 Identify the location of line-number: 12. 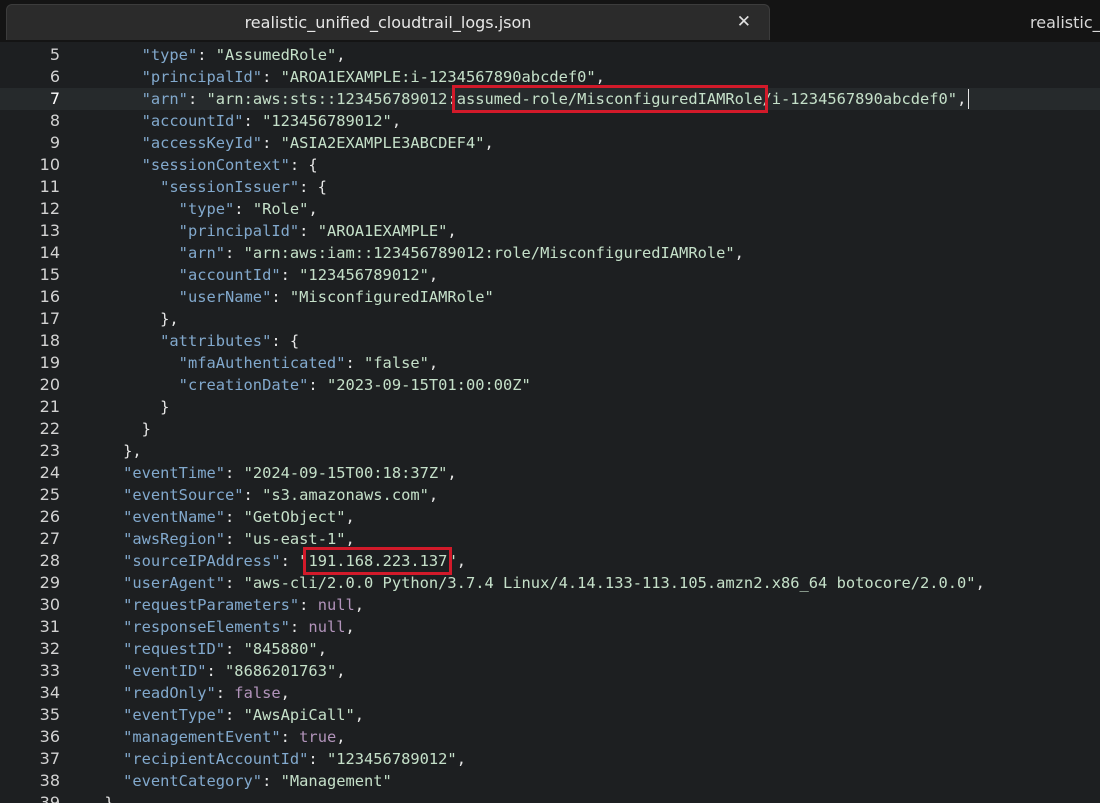
(49, 208).